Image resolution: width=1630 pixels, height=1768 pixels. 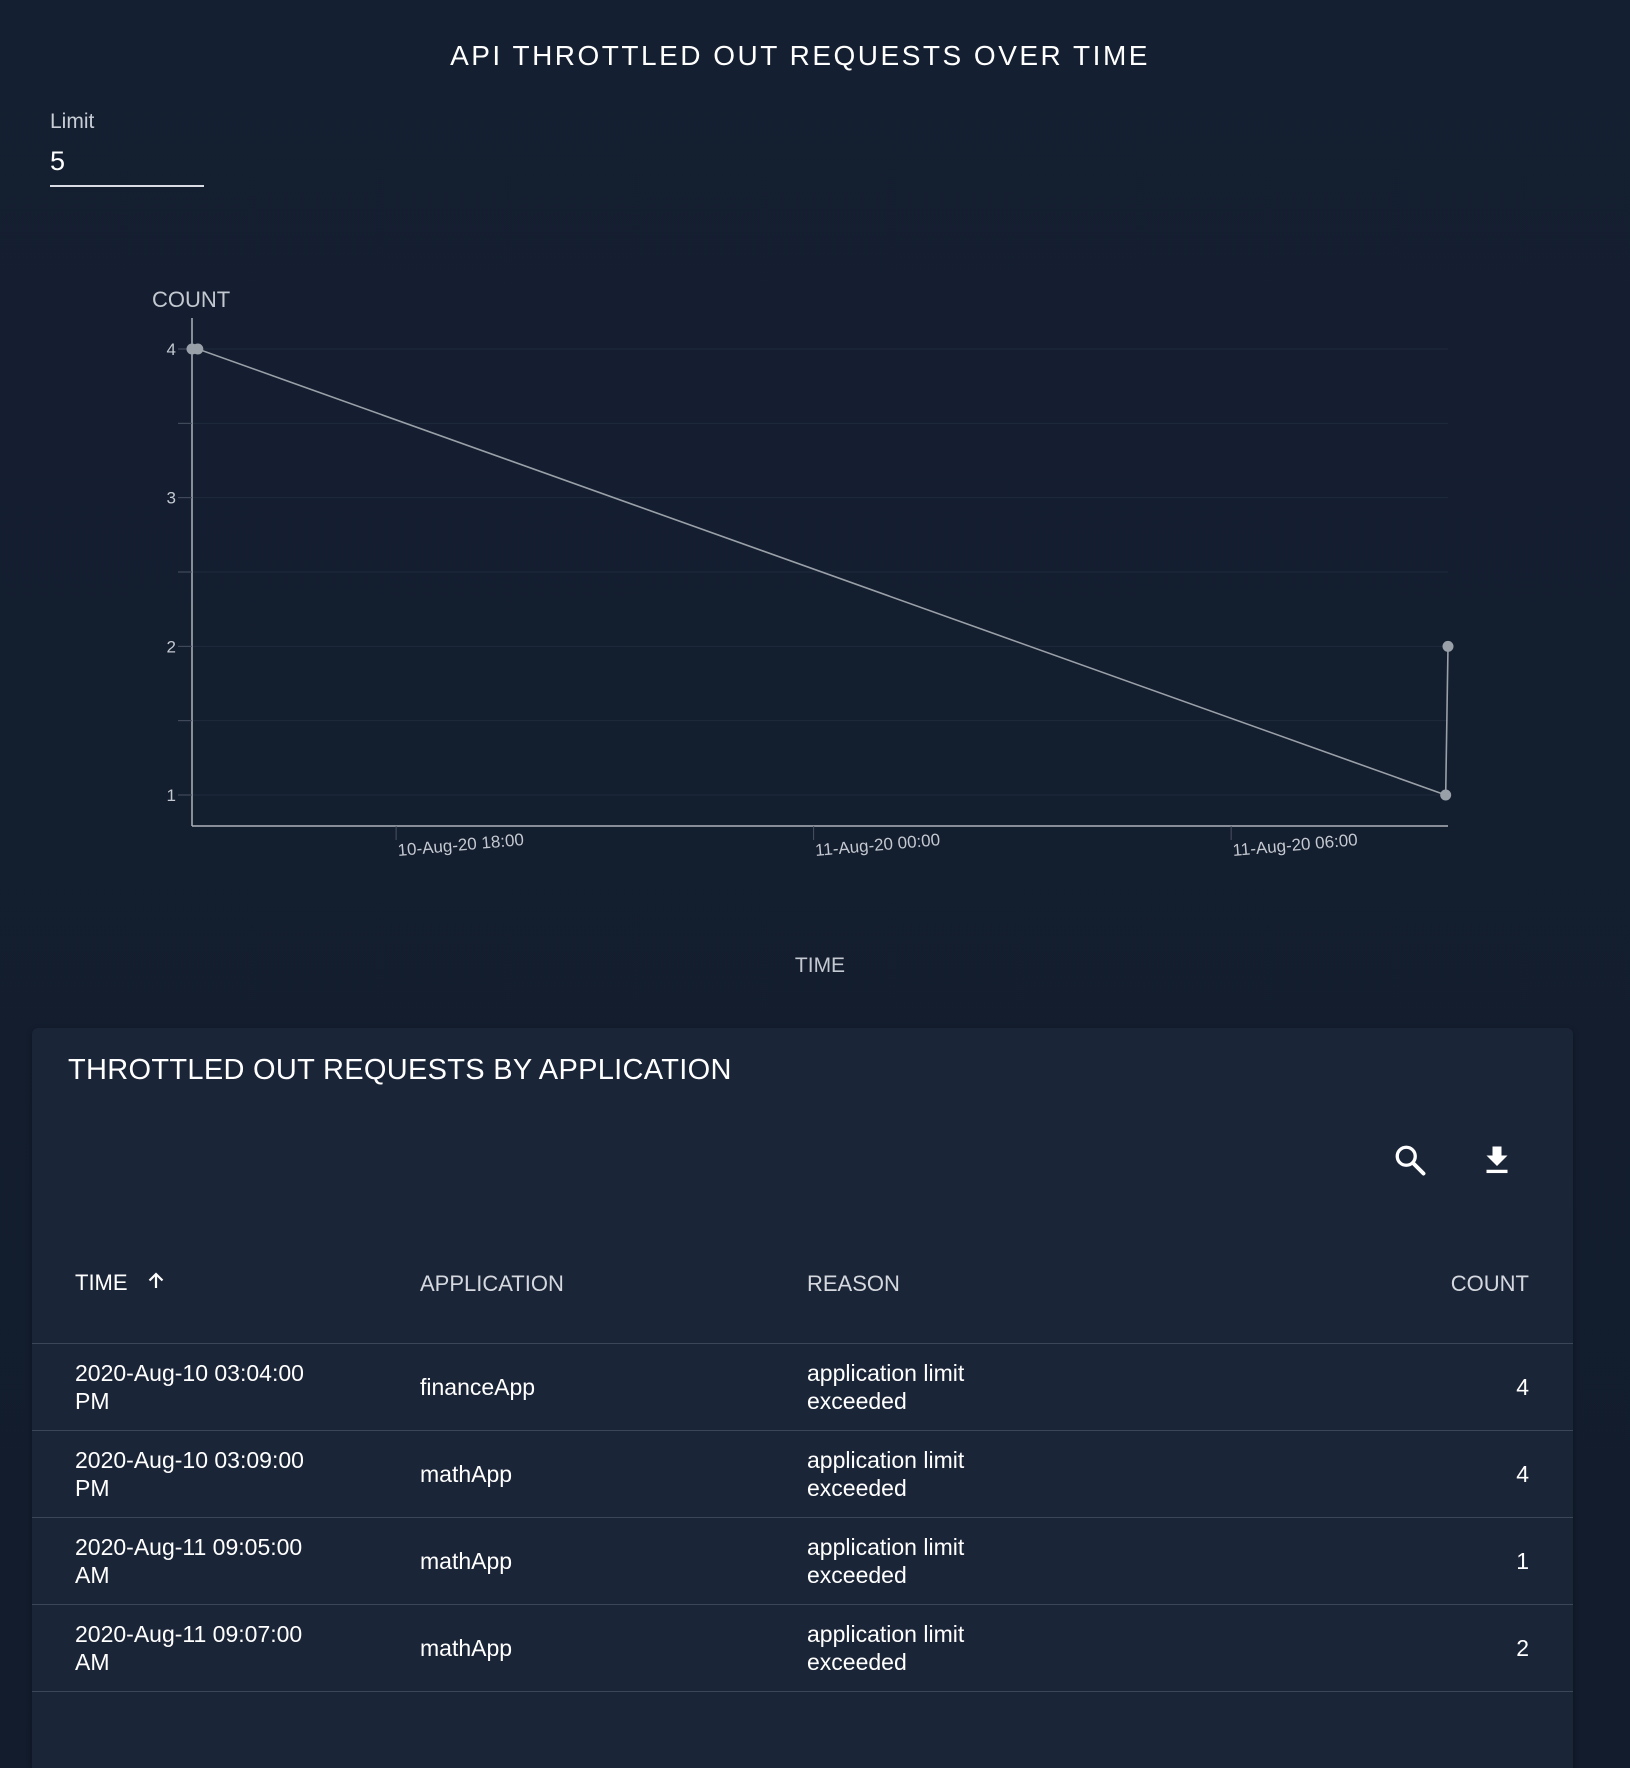 What do you see at coordinates (225, 1561) in the screenshot?
I see `cell-time: 2020-Aug-11 09:05:00 AM` at bounding box center [225, 1561].